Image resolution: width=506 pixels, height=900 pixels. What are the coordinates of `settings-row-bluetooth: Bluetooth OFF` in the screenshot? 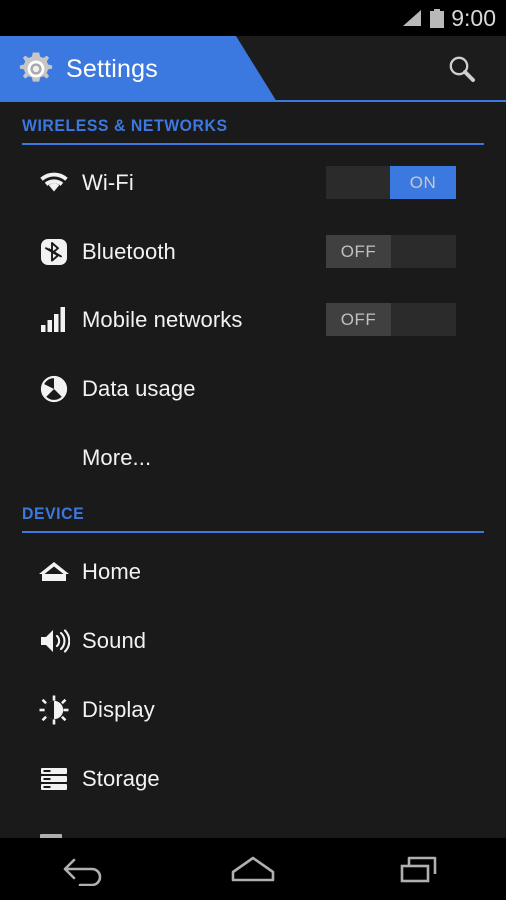 It's located at (253, 252).